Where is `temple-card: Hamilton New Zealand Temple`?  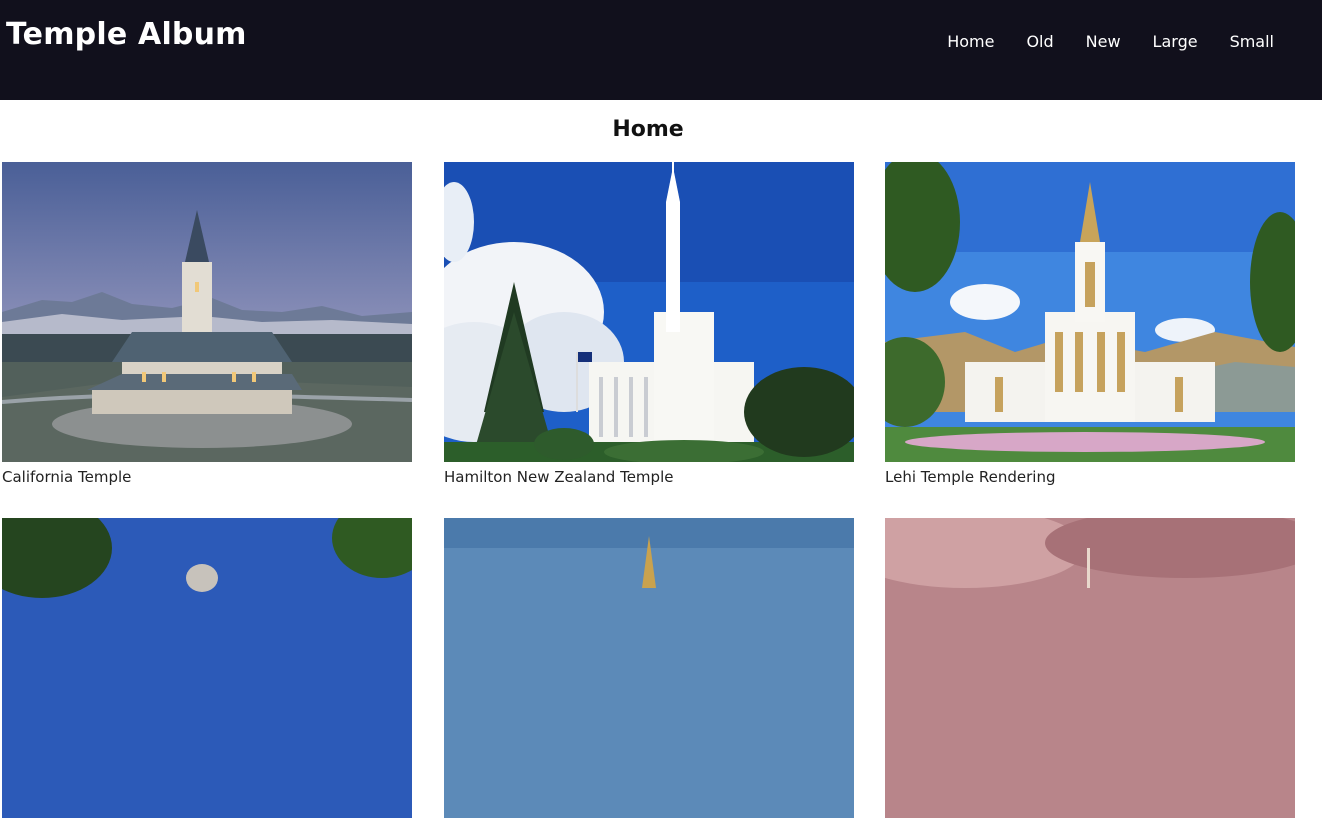
temple-card: Hamilton New Zealand Temple is located at coordinates (649, 324).